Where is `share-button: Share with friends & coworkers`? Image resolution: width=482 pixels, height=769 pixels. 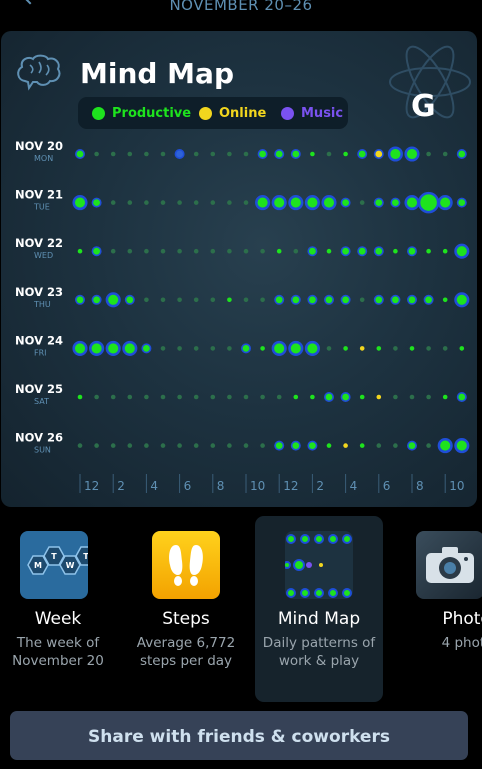 share-button: Share with friends & coworkers is located at coordinates (239, 735).